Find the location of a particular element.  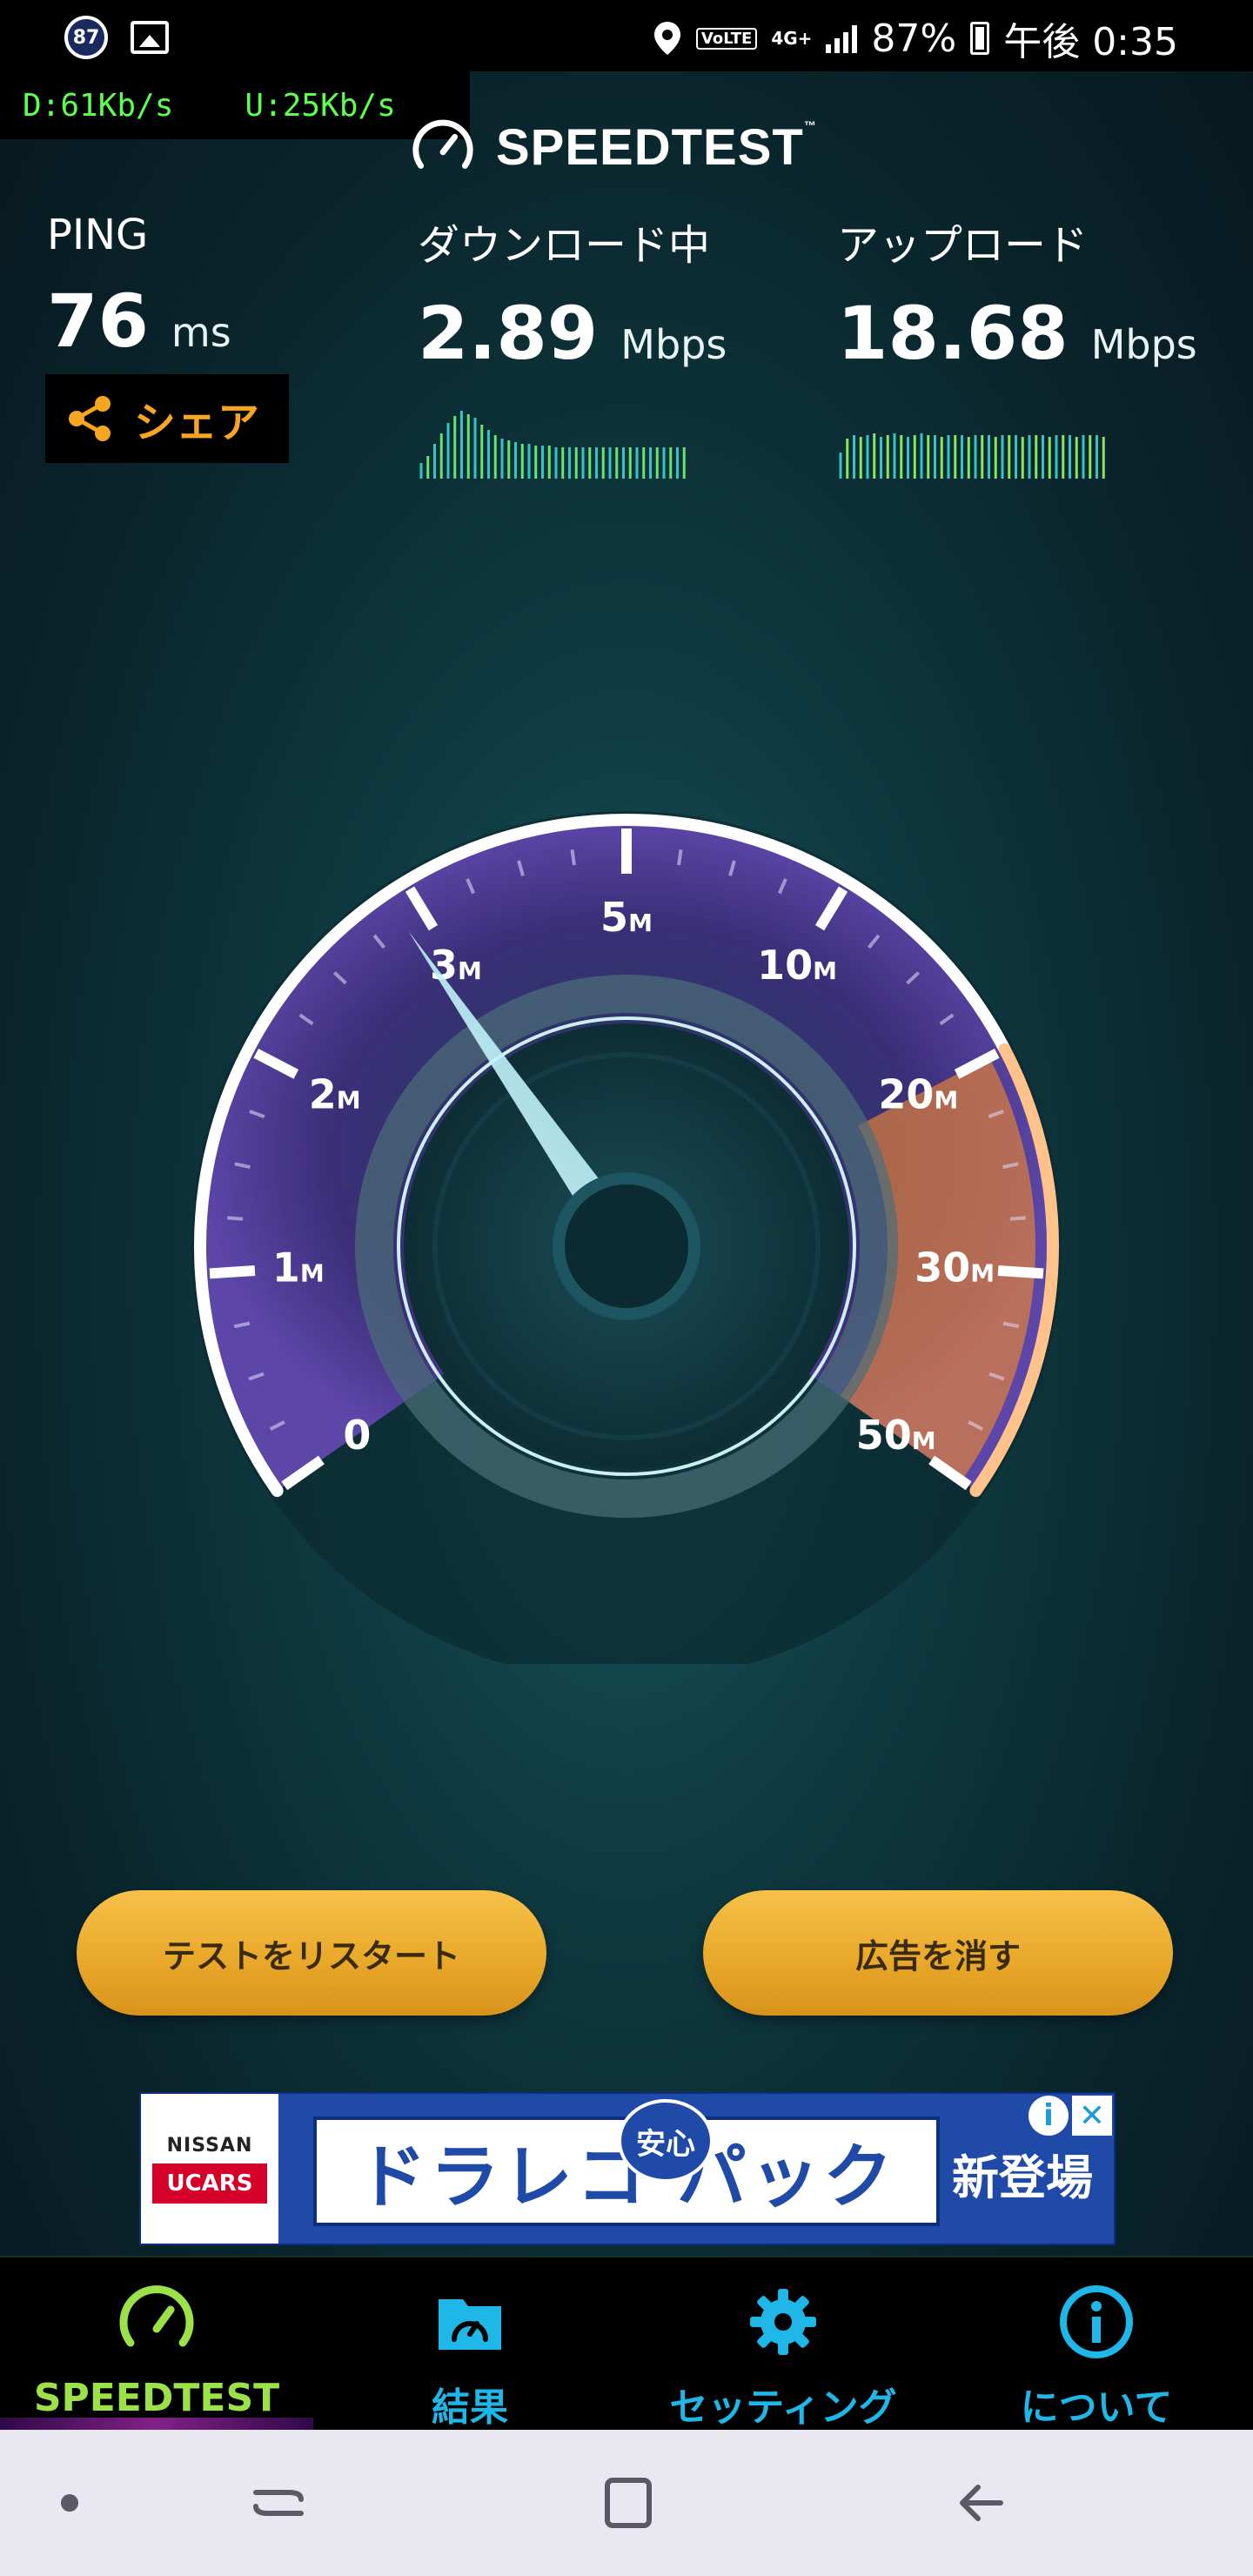

volte-indicator: VoLTE is located at coordinates (726, 38).